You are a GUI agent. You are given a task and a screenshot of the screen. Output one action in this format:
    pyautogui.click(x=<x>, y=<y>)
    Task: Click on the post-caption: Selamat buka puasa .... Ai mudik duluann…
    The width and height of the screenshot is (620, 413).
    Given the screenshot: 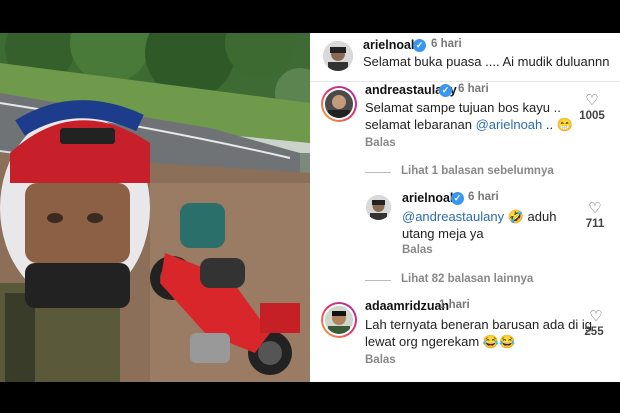 What is the action you would take?
    pyautogui.click(x=486, y=61)
    